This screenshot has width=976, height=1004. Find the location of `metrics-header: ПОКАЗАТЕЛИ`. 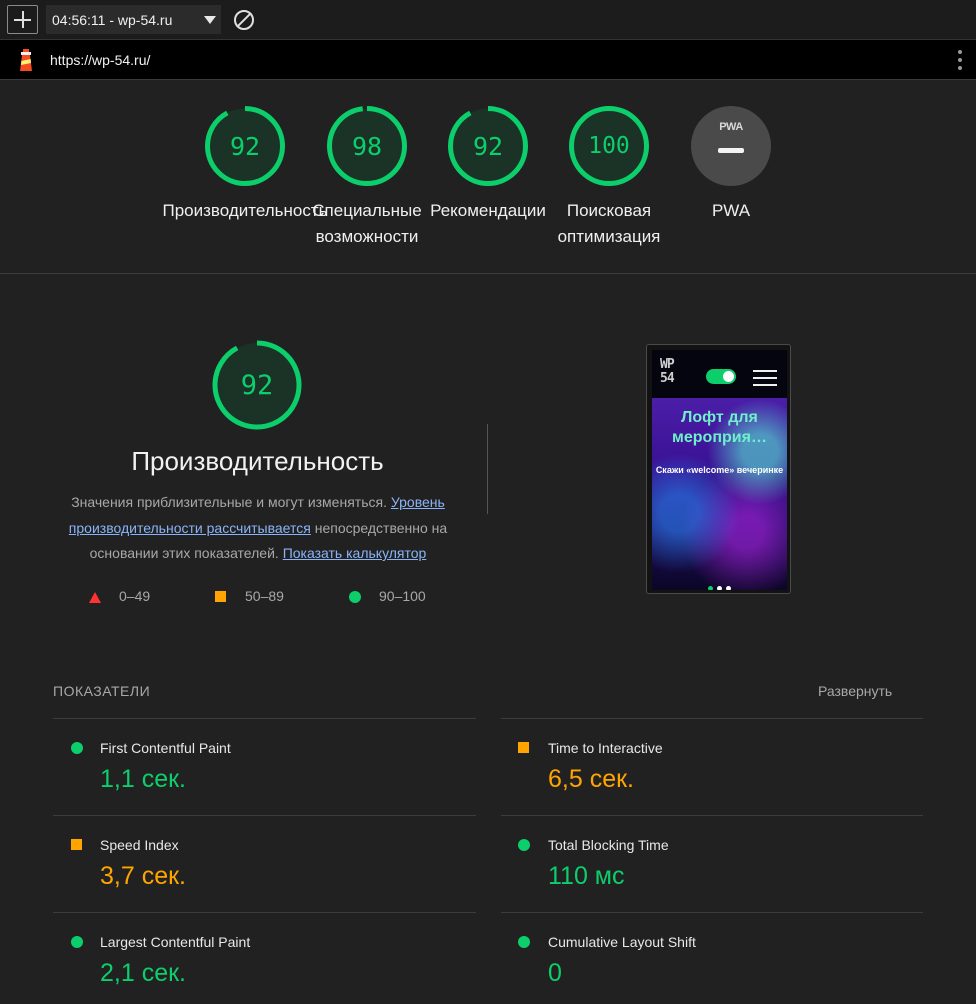

metrics-header: ПОКАЗАТЕЛИ is located at coordinates (102, 691).